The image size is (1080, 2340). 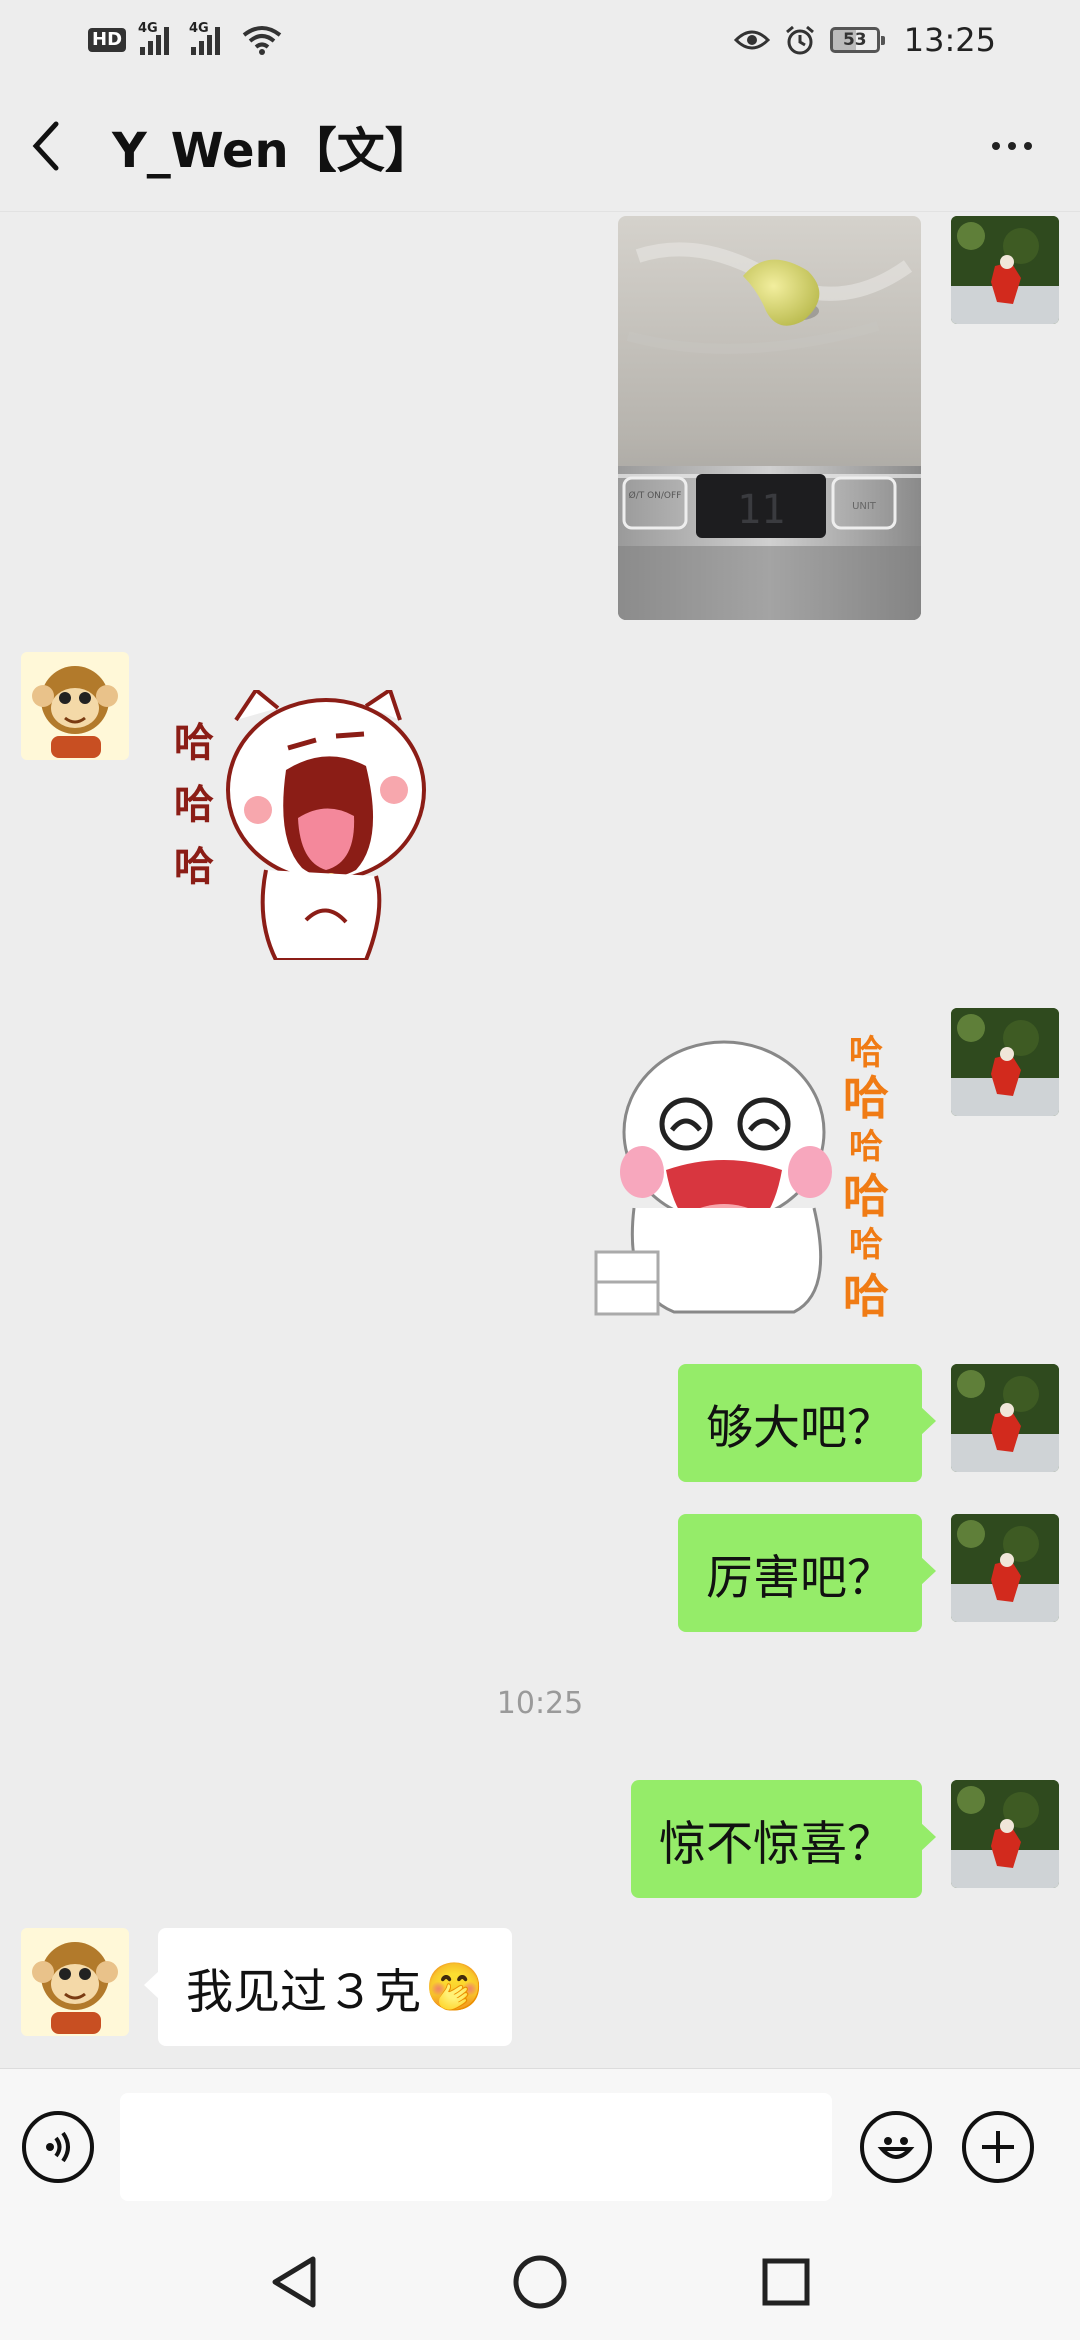 I want to click on sticker-message: 哈 哈 哈, so click(x=321, y=824).